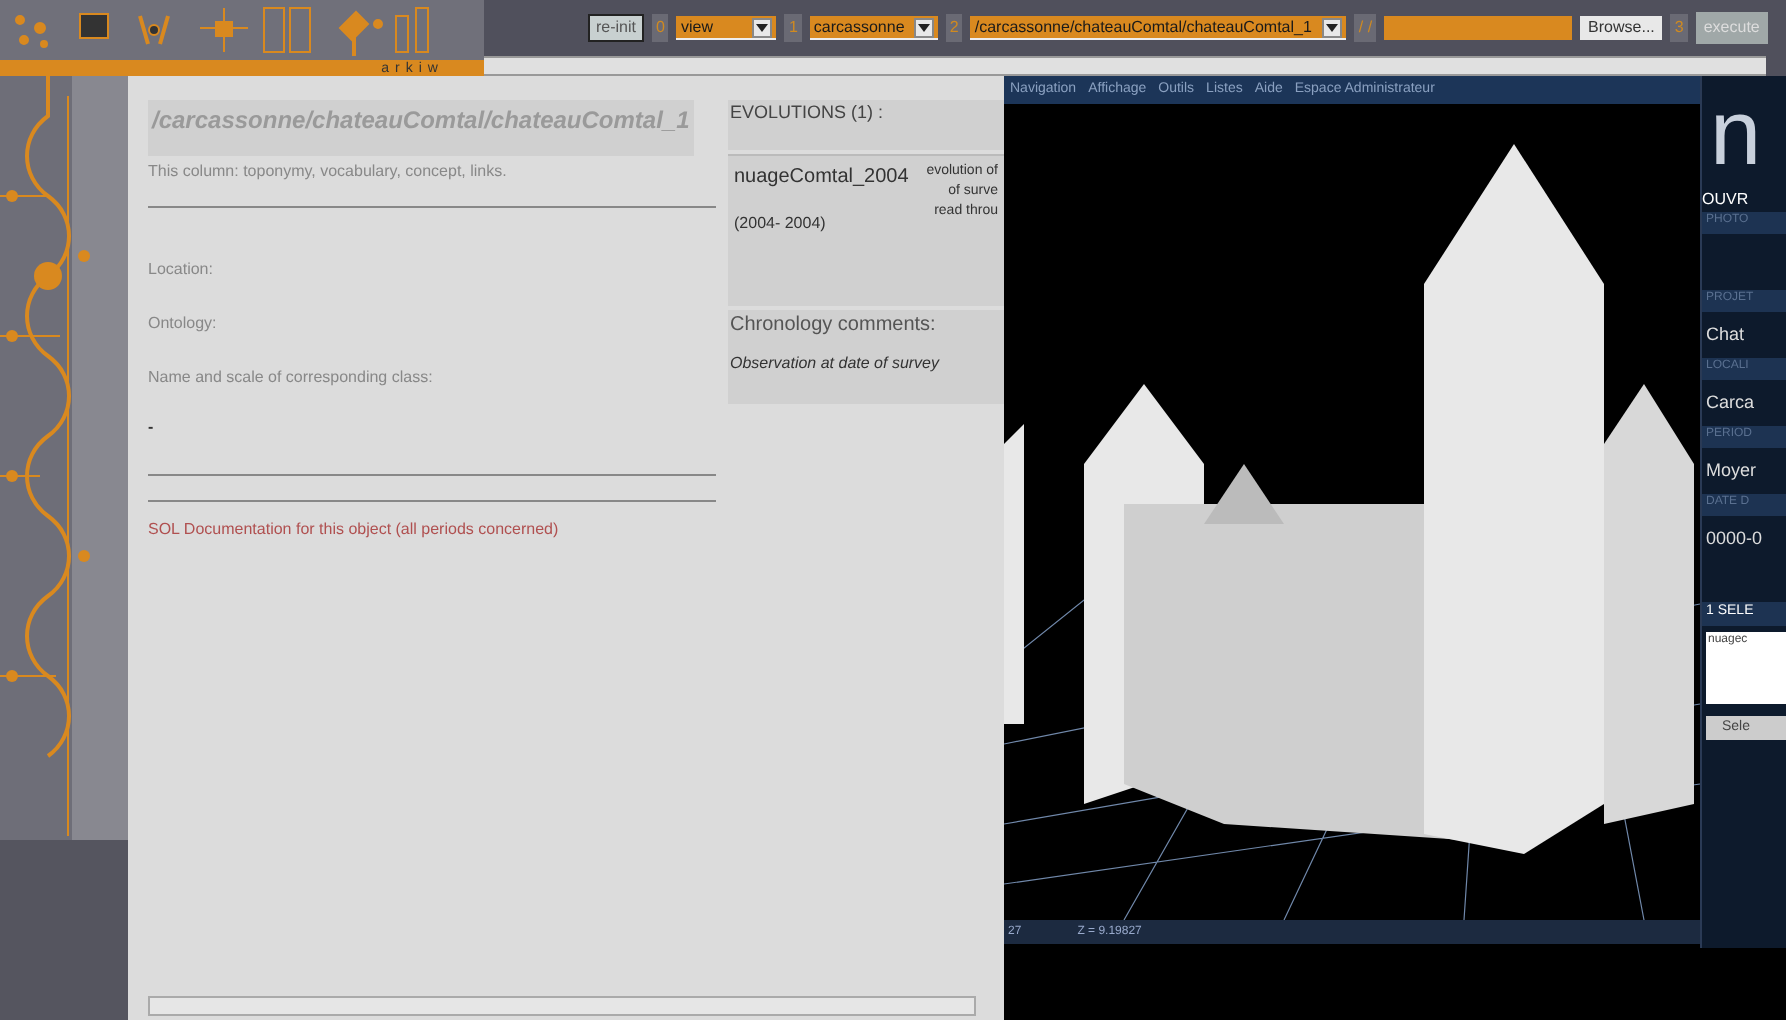 The height and width of the screenshot is (1020, 1786). Describe the element at coordinates (291, 378) in the screenshot. I see `field-label: Name and scale of corresponding class:` at that location.